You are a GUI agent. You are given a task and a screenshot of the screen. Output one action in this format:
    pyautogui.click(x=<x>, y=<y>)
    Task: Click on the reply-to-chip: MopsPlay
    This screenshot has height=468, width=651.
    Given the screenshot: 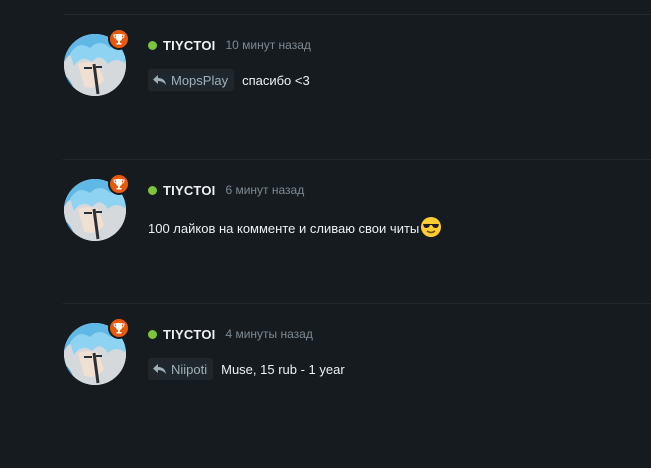 What is the action you would take?
    pyautogui.click(x=191, y=80)
    